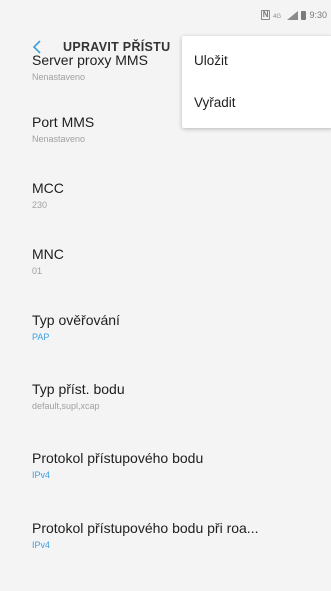 This screenshot has height=591, width=331. I want to click on setting-auth-type: Typ ověřování PAP, so click(76, 327).